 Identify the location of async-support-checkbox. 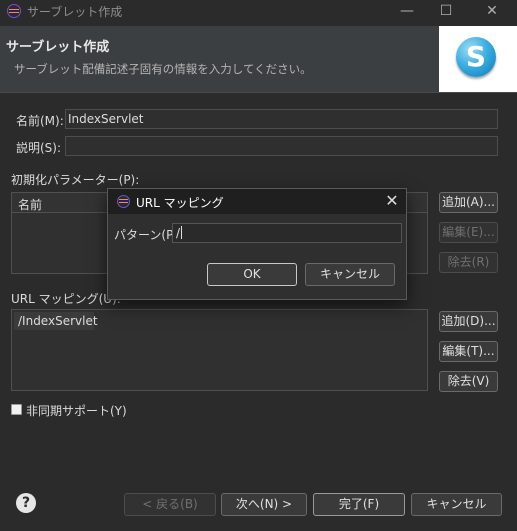
(16, 409).